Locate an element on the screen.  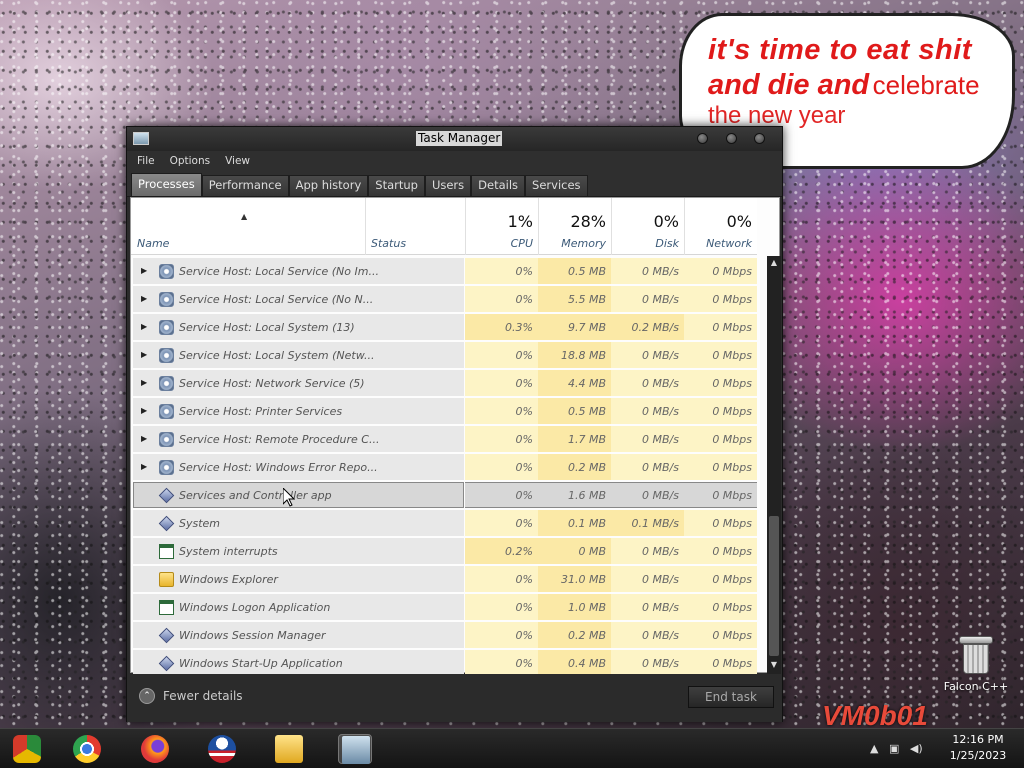
menu-view: View is located at coordinates (237, 161).